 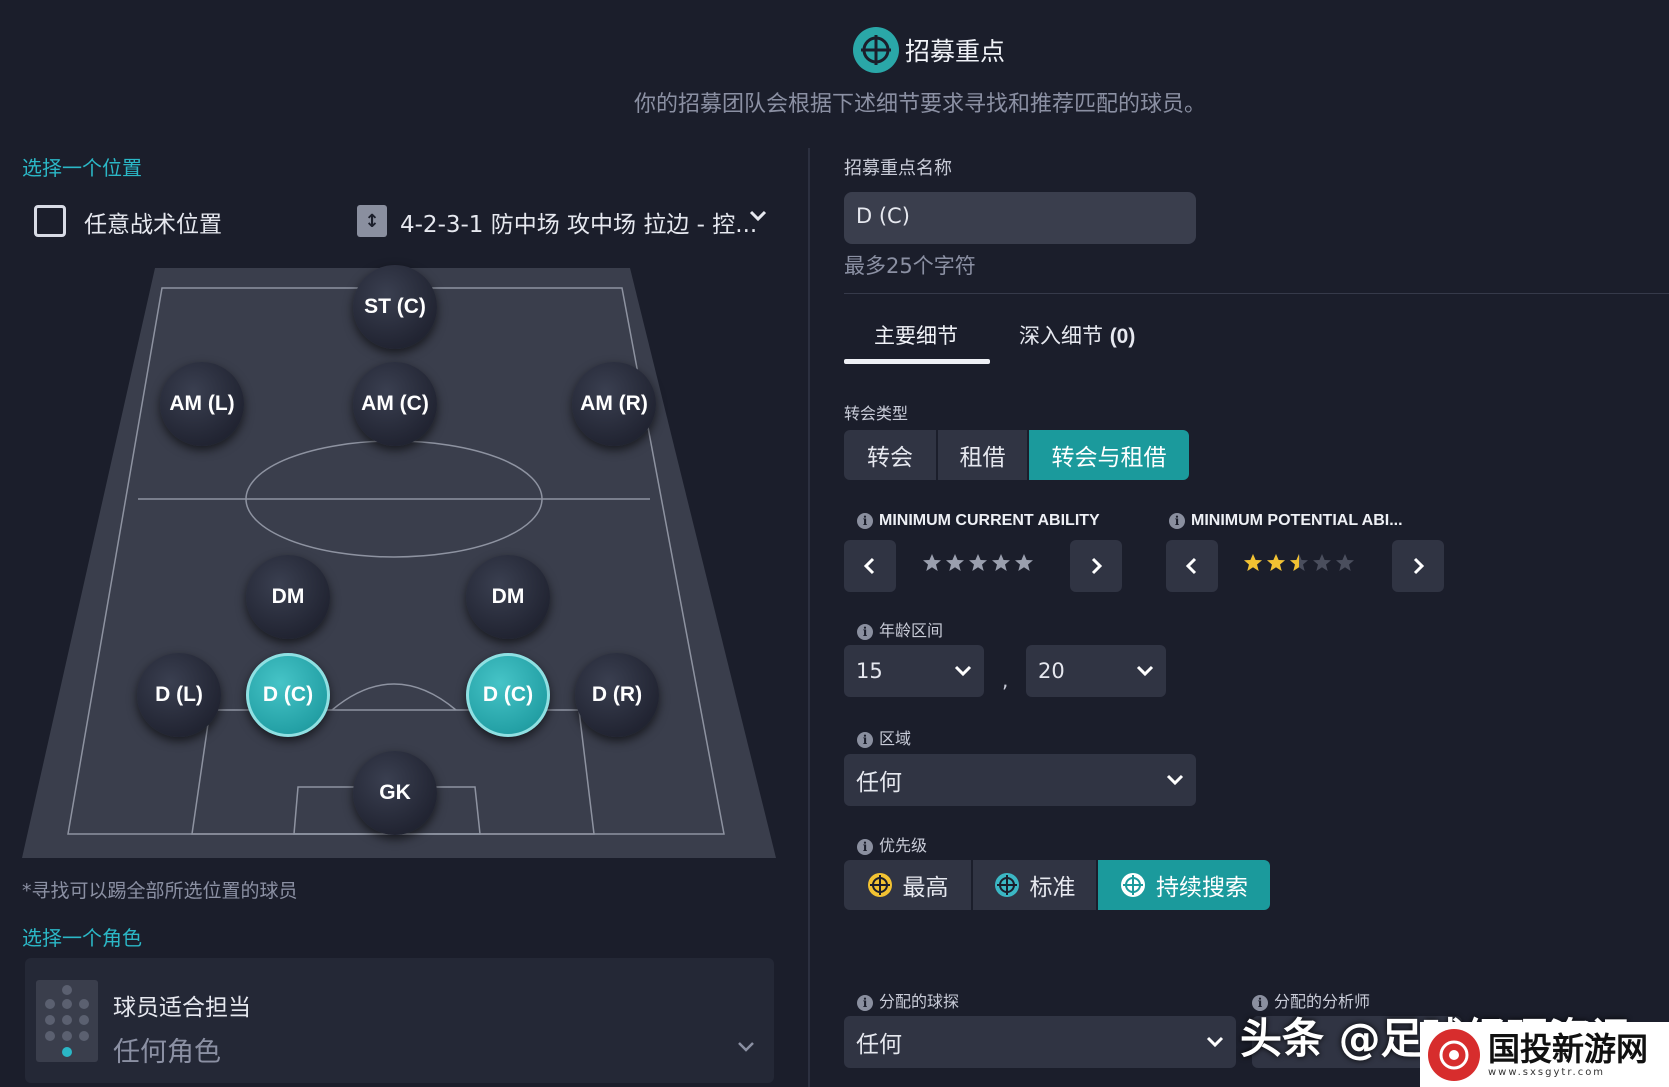 I want to click on position-am-r: AM (R), so click(x=614, y=404).